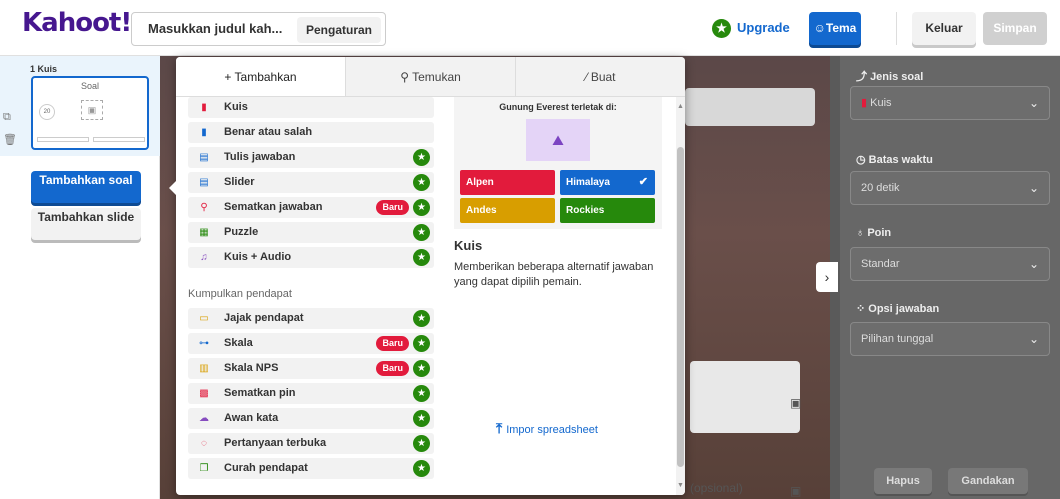  Describe the element at coordinates (950, 264) in the screenshot. I see `points-select: Standar ⌄` at that location.